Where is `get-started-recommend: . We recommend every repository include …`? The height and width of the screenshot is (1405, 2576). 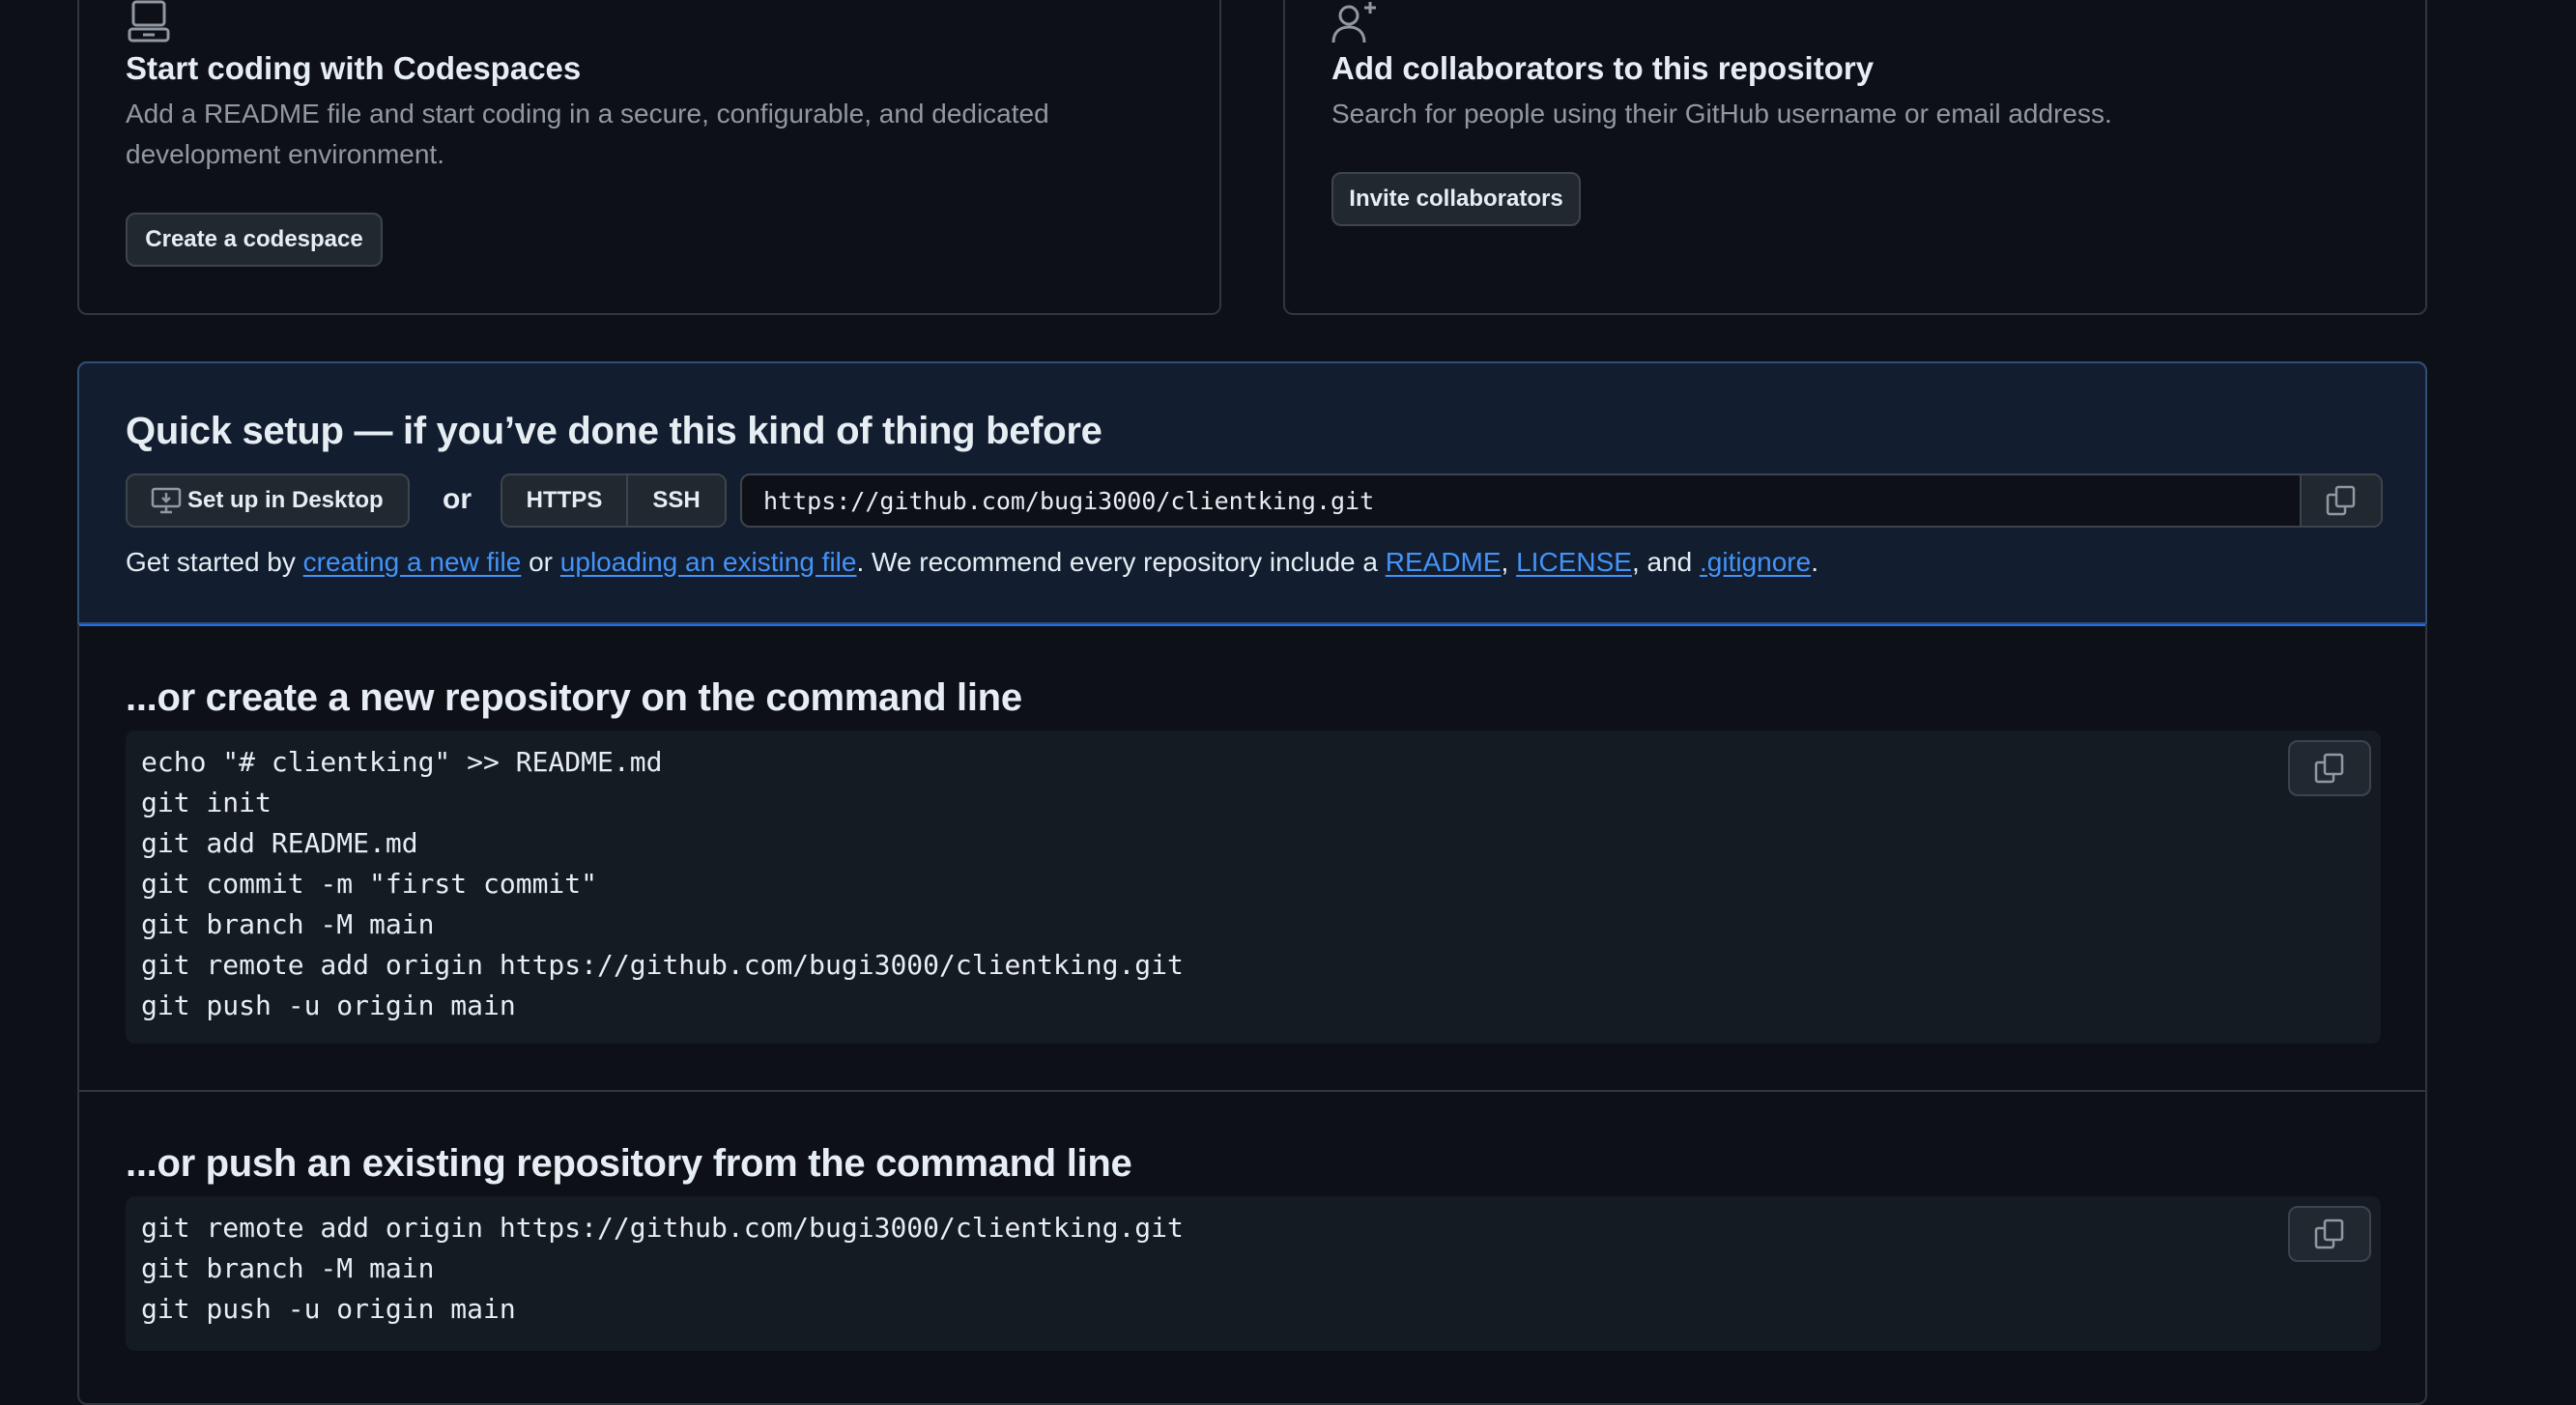 get-started-recommend: . We recommend every repository include … is located at coordinates (1121, 562).